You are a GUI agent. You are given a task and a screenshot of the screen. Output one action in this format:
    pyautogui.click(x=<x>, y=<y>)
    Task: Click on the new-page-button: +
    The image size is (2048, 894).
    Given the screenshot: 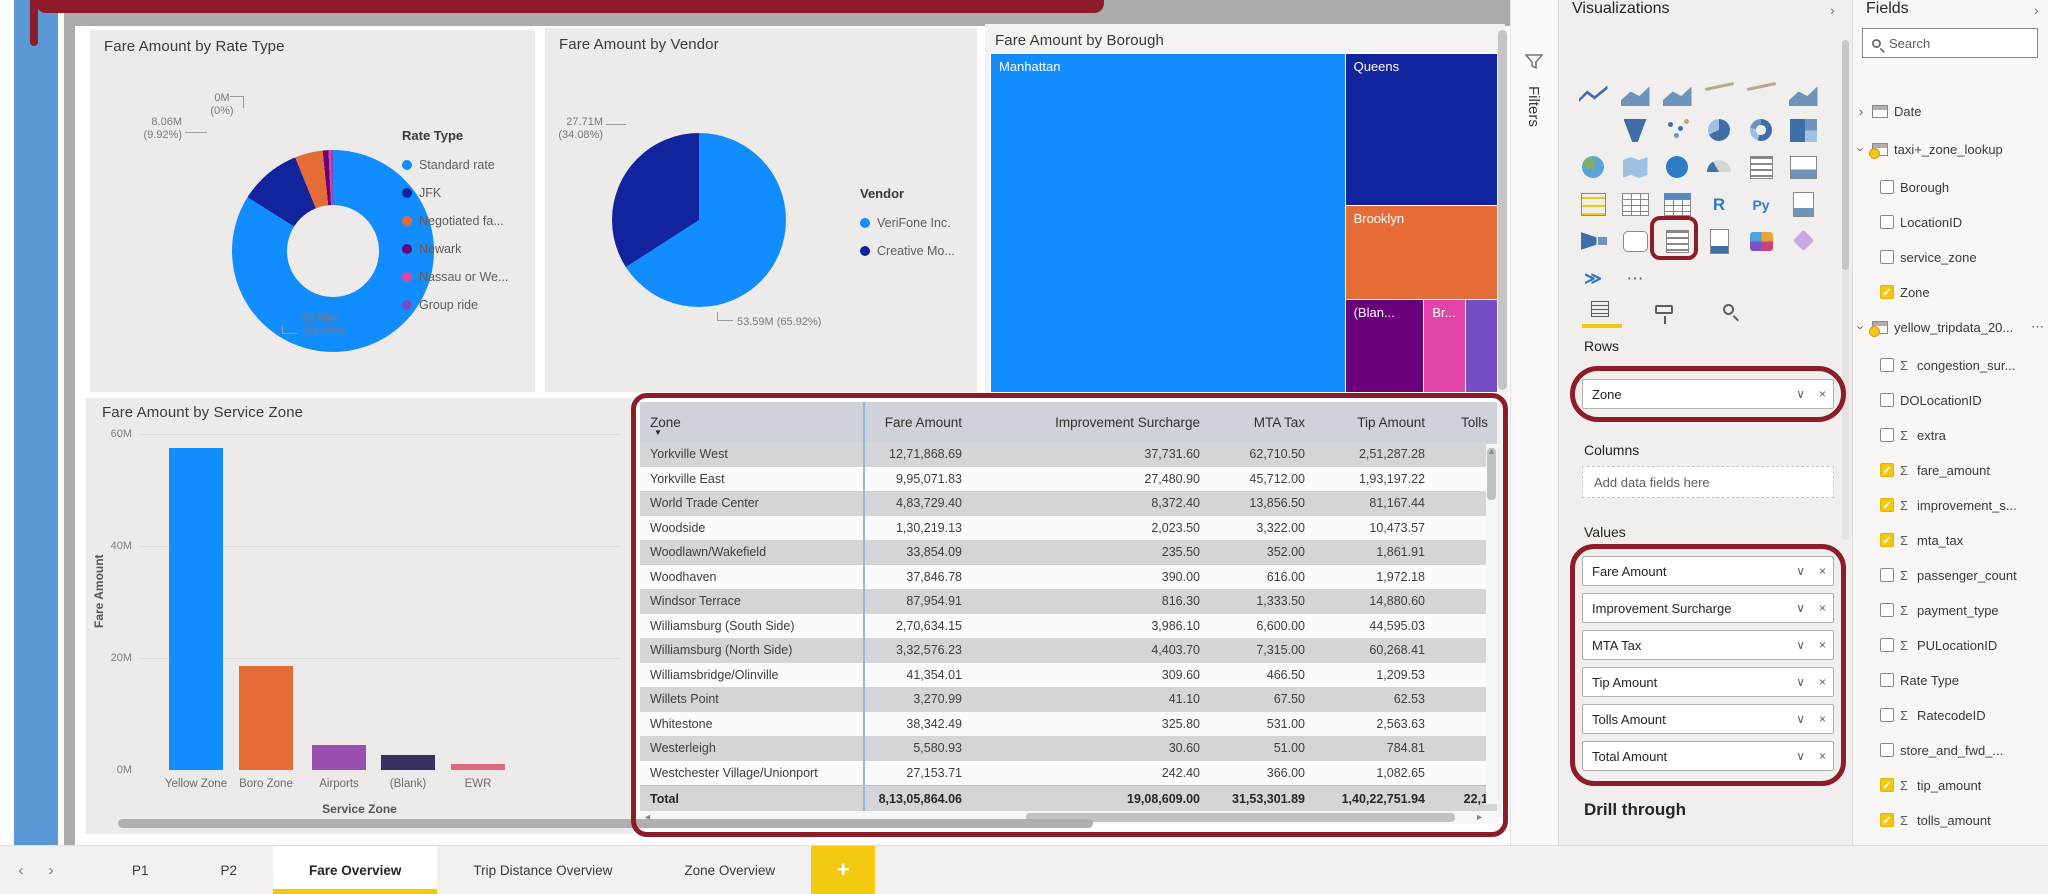 What is the action you would take?
    pyautogui.click(x=843, y=870)
    